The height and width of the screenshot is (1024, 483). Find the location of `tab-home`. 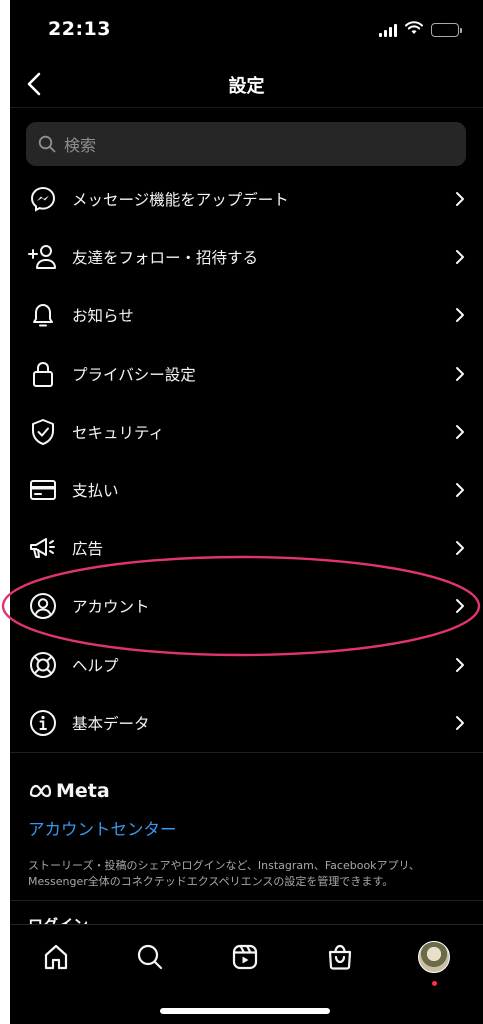

tab-home is located at coordinates (56, 957).